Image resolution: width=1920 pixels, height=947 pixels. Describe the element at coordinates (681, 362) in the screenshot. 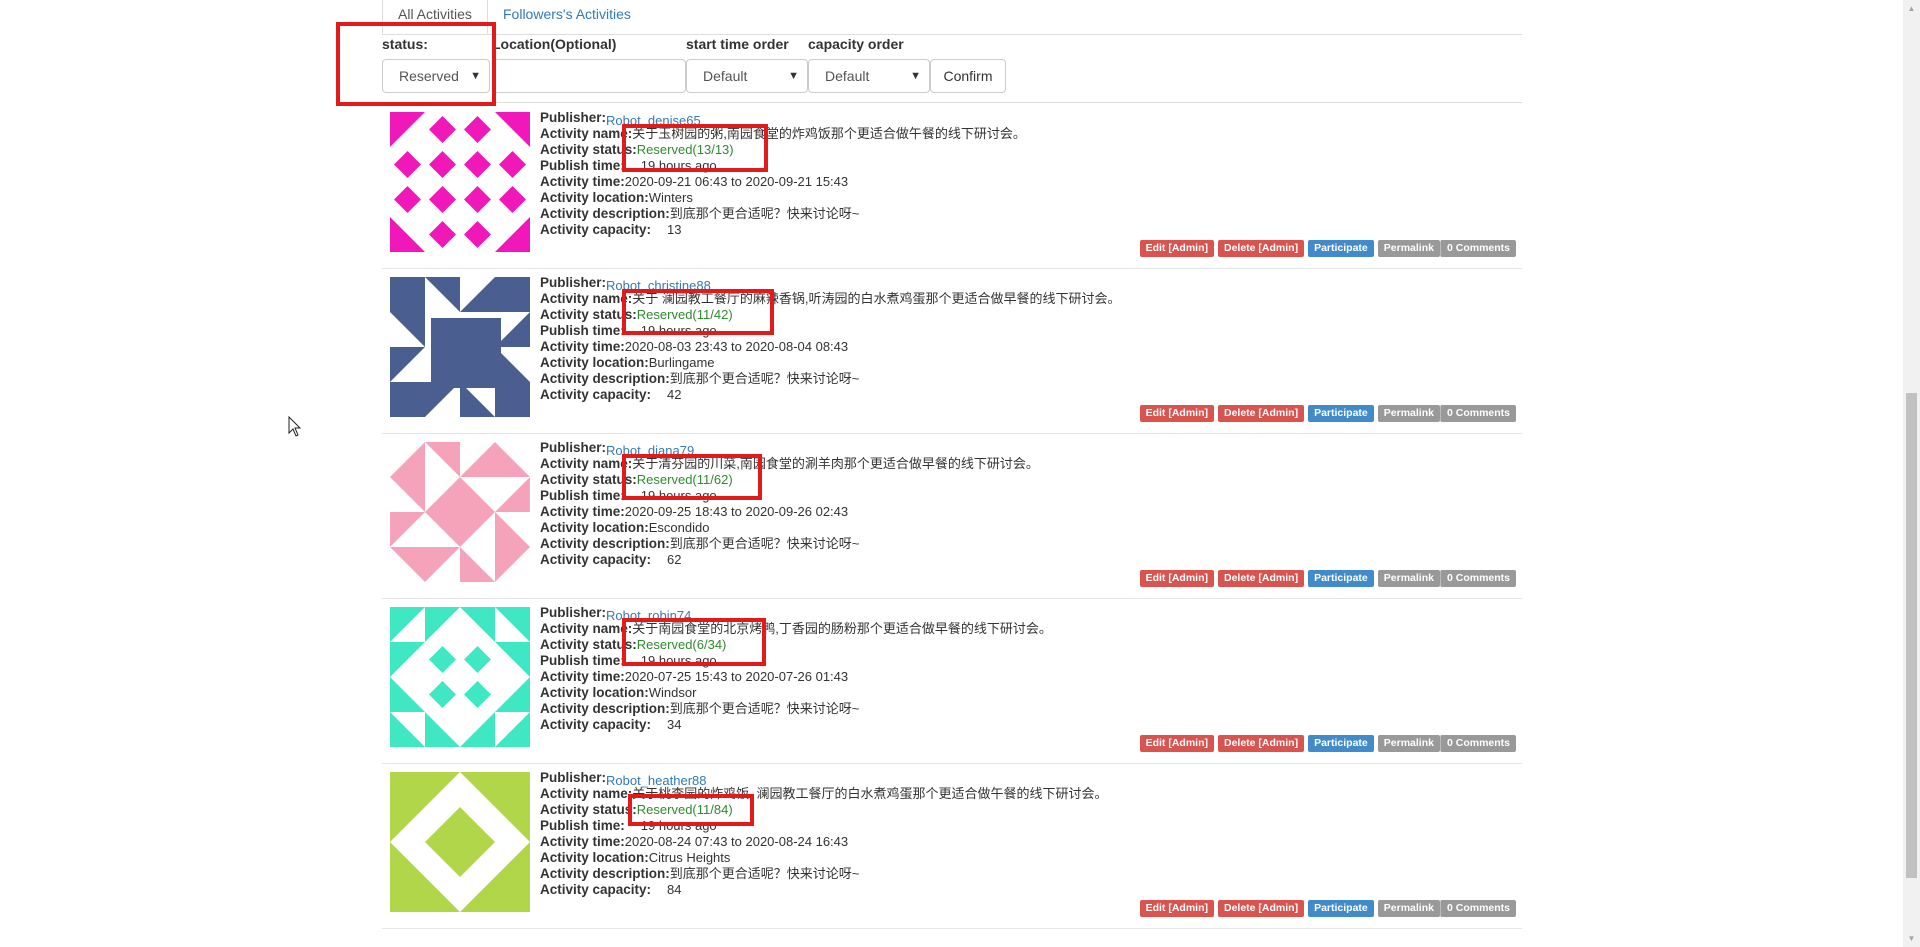

I see `activity-location: Burlingame` at that location.